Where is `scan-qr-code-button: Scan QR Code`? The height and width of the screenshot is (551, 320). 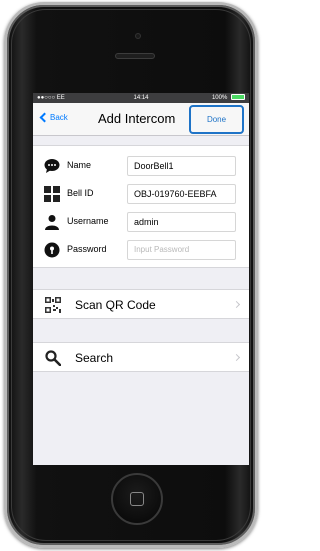 scan-qr-code-button: Scan QR Code is located at coordinates (141, 304).